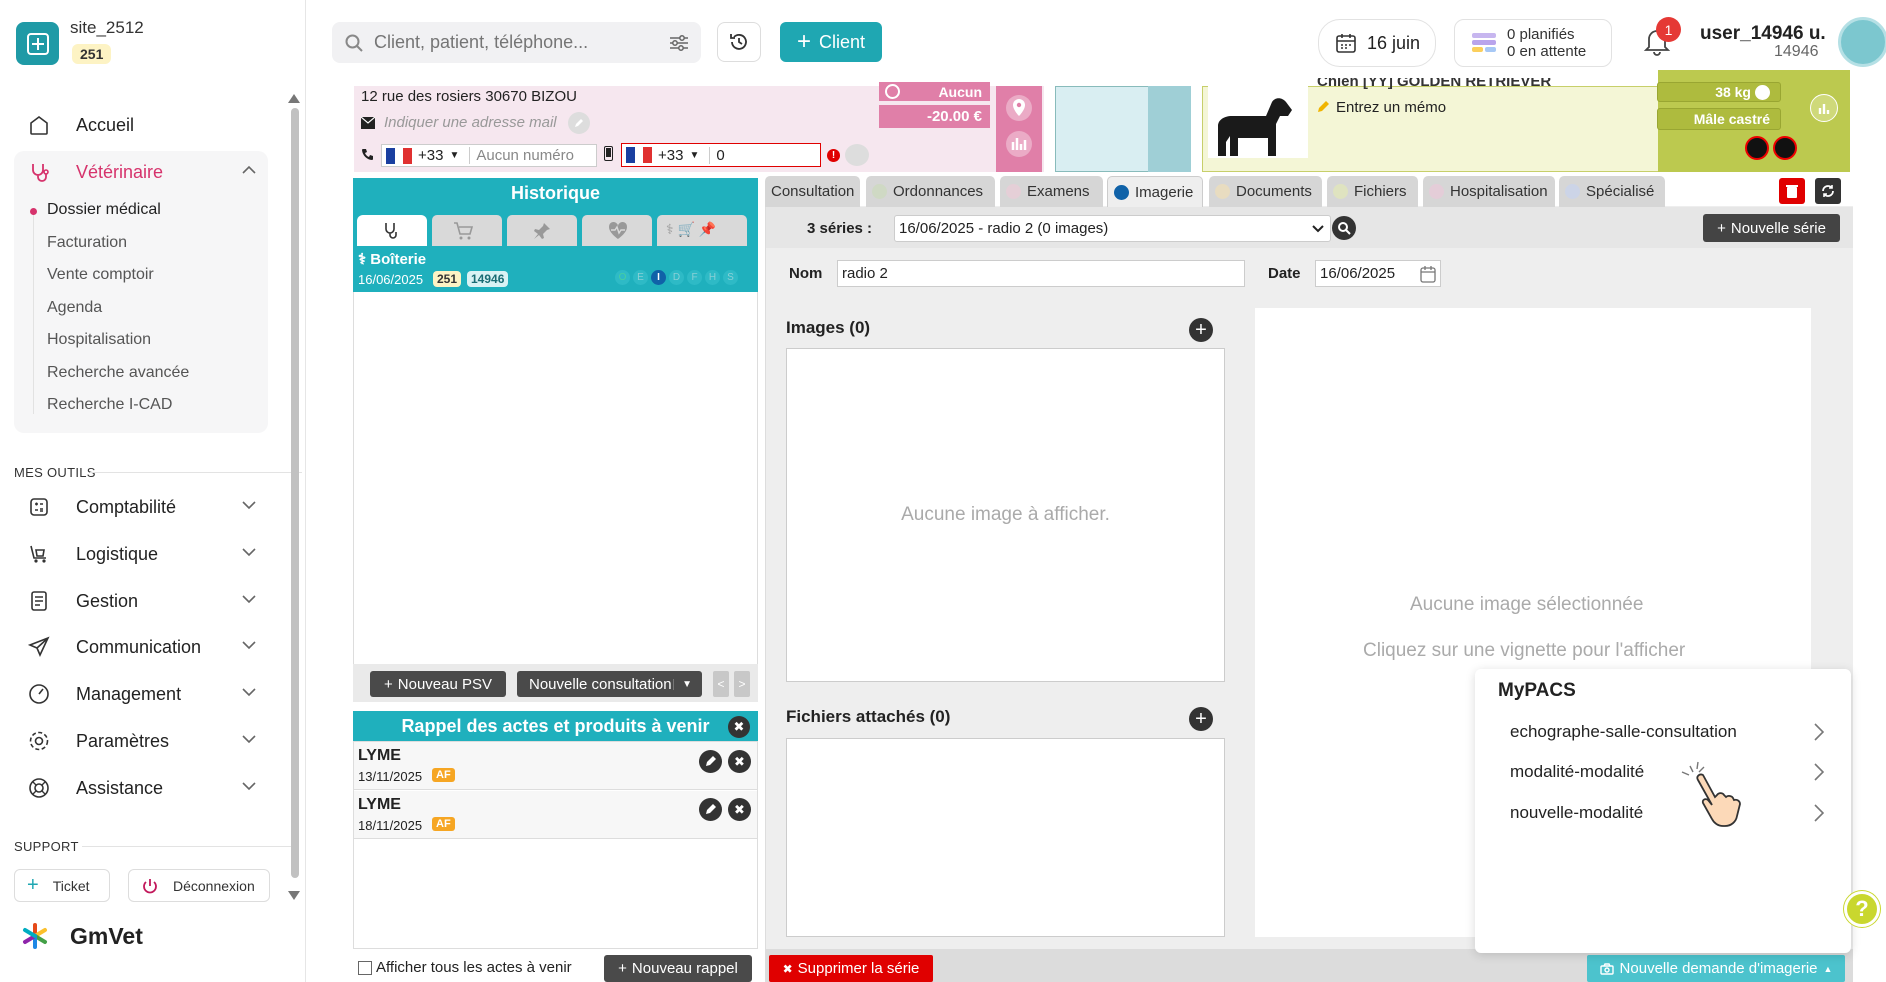 This screenshot has height=982, width=1886. I want to click on mobile-icon, so click(608, 153).